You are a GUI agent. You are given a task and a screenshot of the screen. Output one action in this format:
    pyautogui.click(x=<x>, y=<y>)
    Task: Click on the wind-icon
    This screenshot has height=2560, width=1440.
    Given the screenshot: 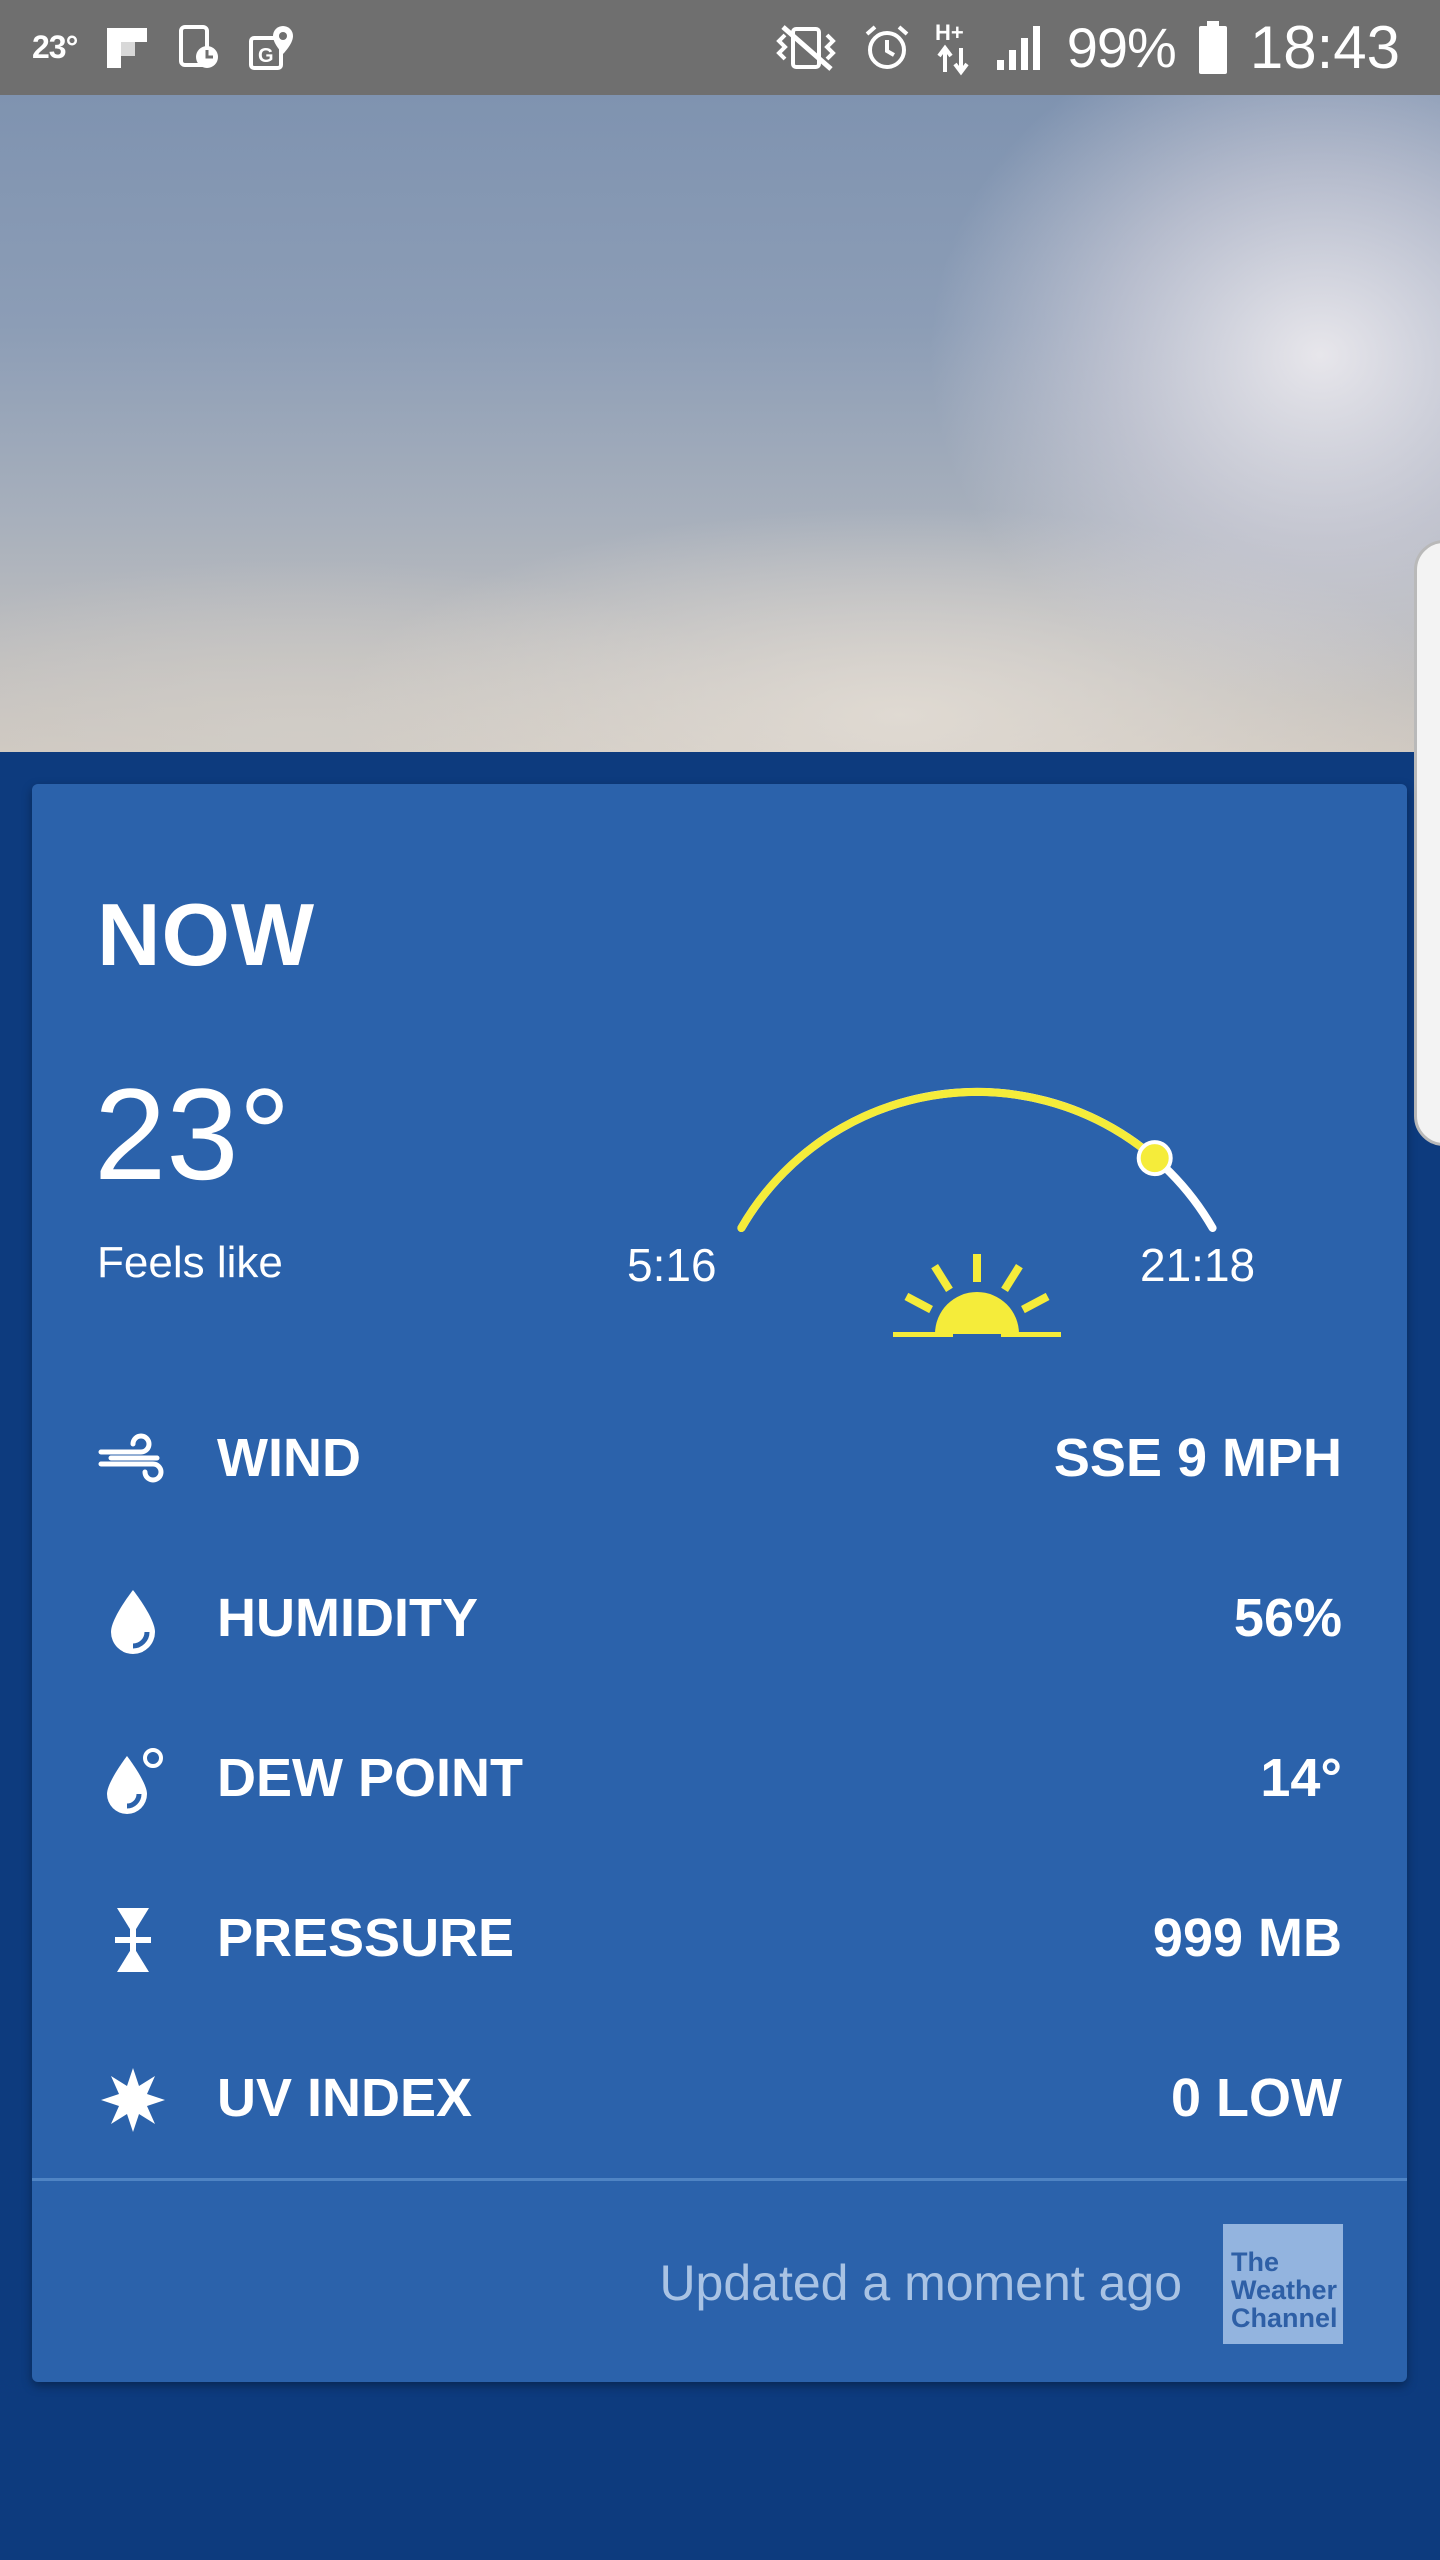 What is the action you would take?
    pyautogui.click(x=133, y=1460)
    